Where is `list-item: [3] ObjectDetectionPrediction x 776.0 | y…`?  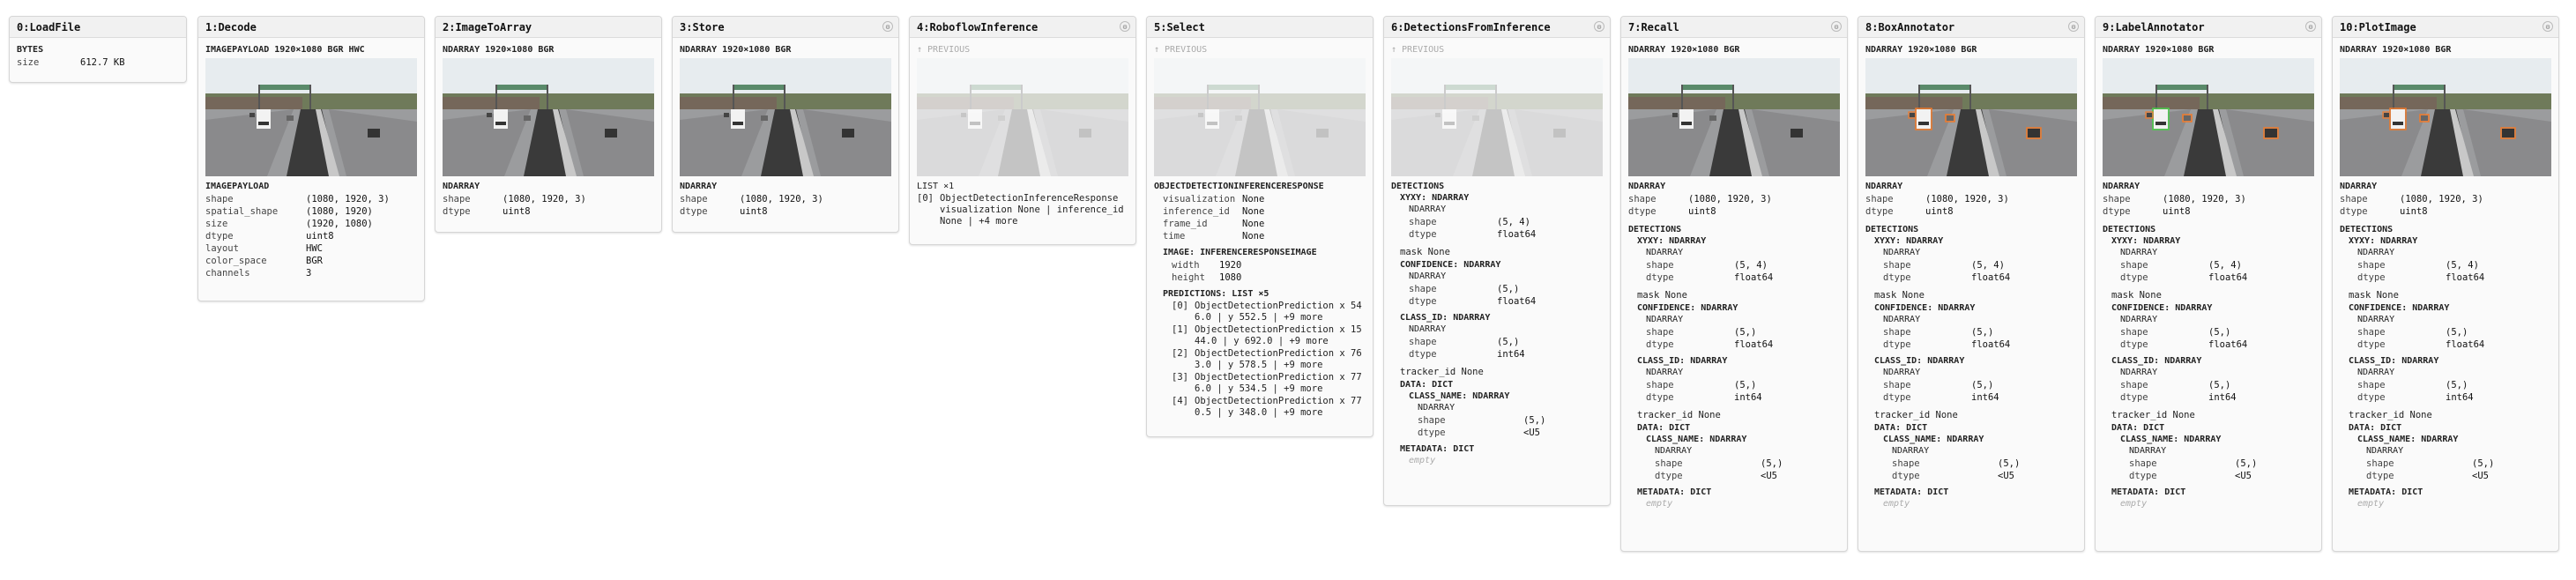
list-item: [3] ObjectDetectionPrediction x 776.0 | y… is located at coordinates (1269, 383).